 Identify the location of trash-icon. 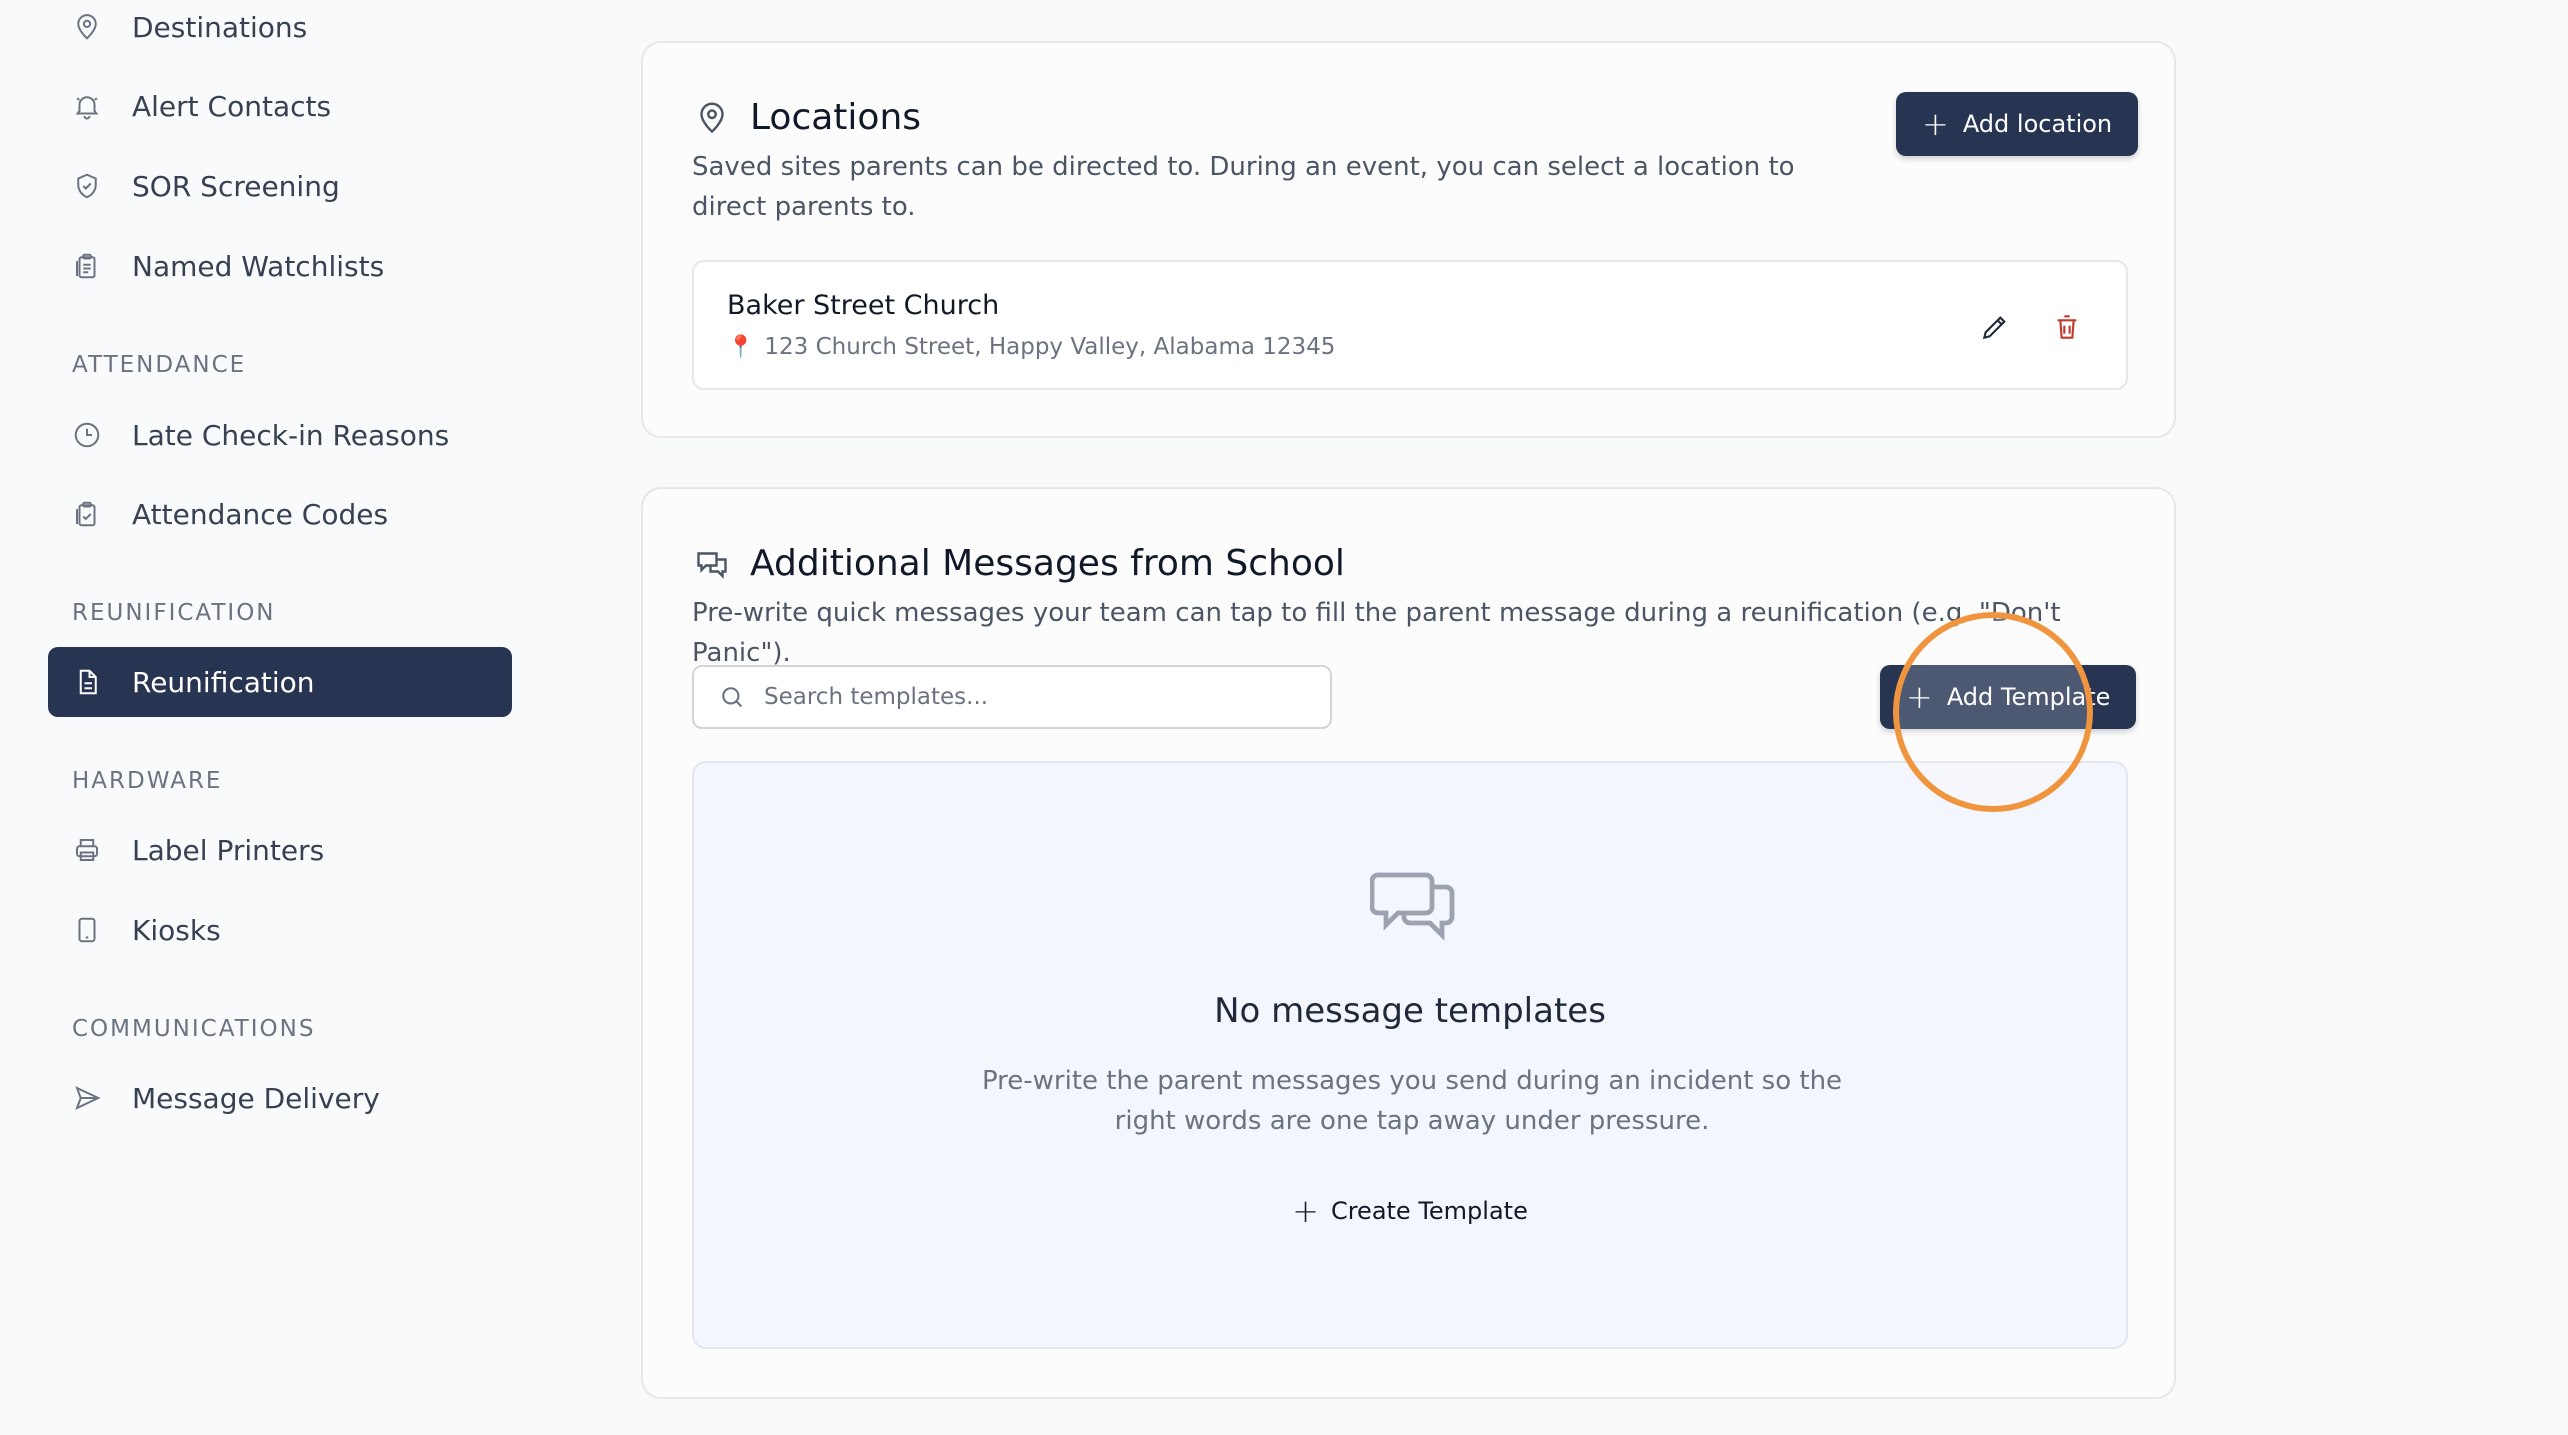
(2067, 327).